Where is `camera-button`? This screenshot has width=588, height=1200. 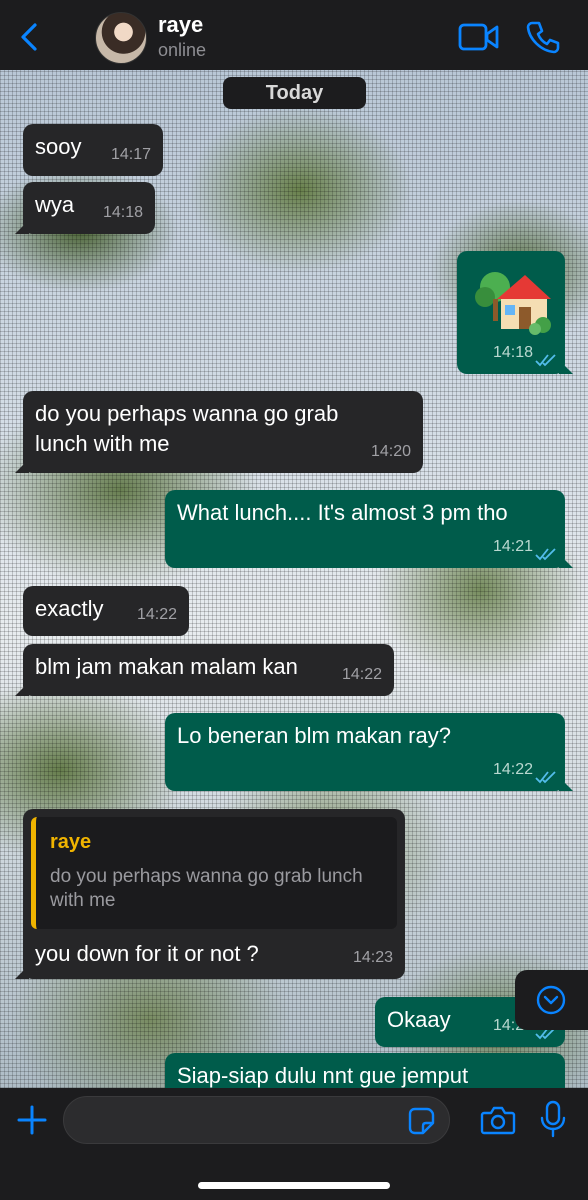
camera-button is located at coordinates (498, 1120).